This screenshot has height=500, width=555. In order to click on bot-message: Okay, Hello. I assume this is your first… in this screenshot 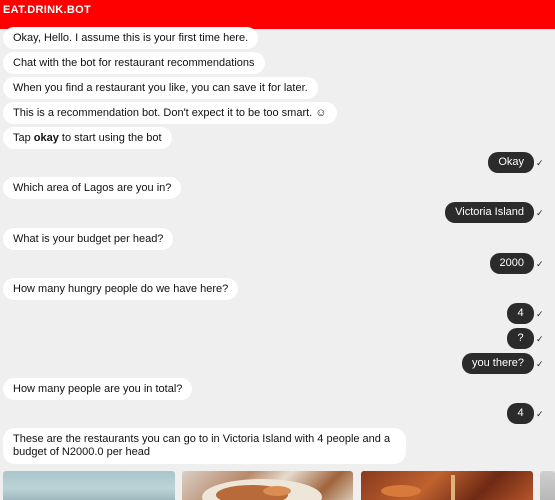, I will do `click(131, 38)`.